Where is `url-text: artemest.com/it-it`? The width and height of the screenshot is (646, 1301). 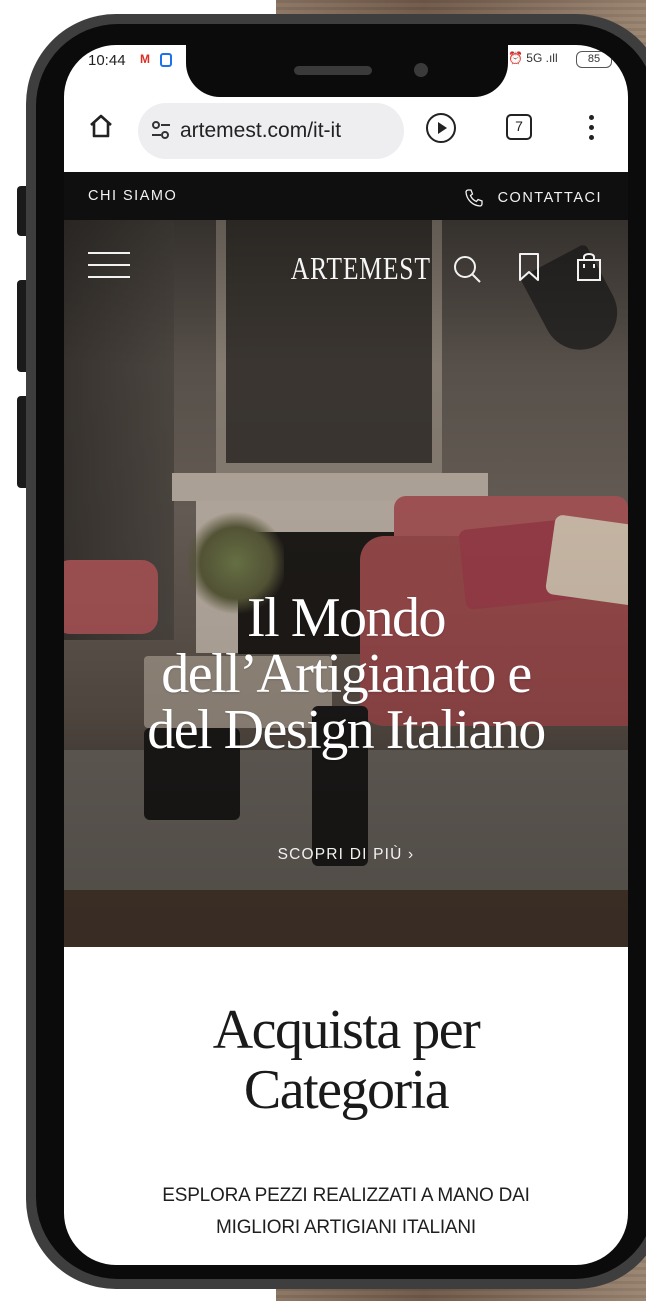
url-text: artemest.com/it-it is located at coordinates (260, 131).